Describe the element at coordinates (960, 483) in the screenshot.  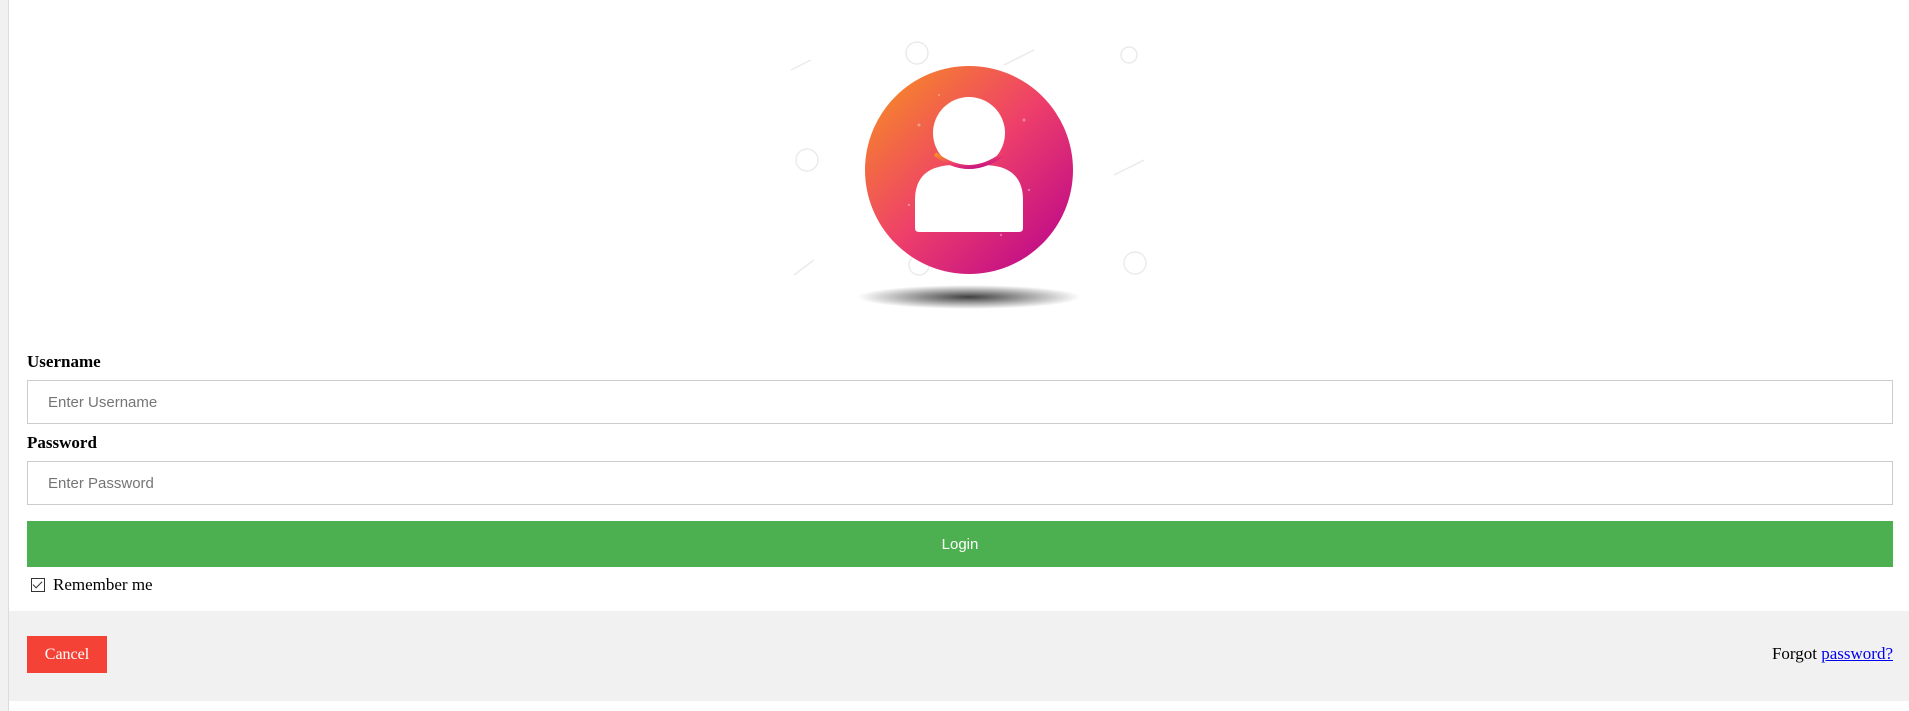
I see `password-input` at that location.